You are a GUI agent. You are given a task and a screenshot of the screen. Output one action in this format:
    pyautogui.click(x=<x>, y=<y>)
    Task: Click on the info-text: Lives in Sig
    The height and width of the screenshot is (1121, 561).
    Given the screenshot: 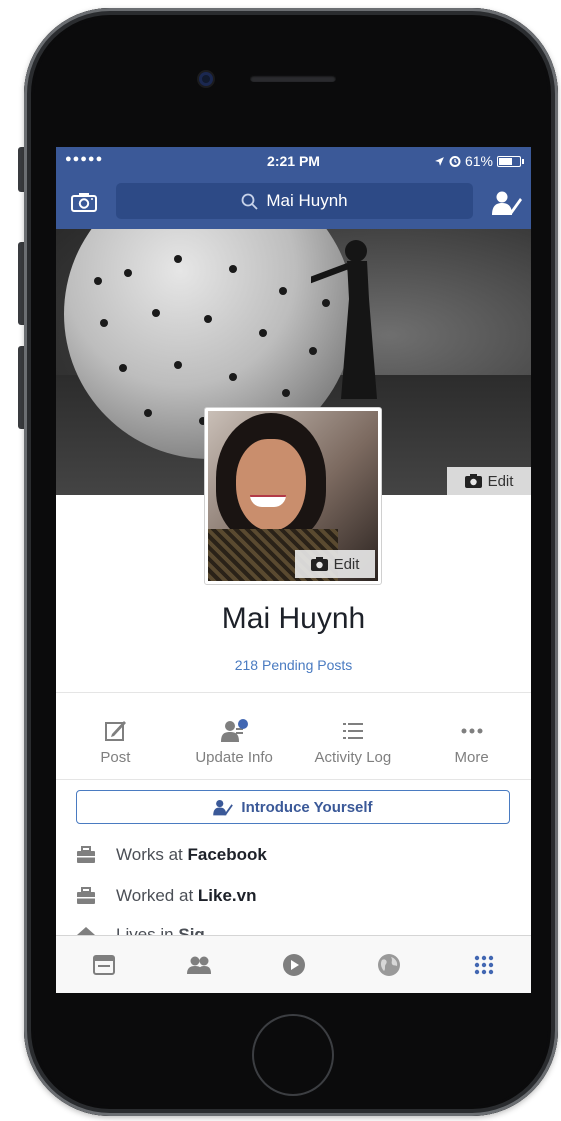 What is the action you would take?
    pyautogui.click(x=160, y=929)
    